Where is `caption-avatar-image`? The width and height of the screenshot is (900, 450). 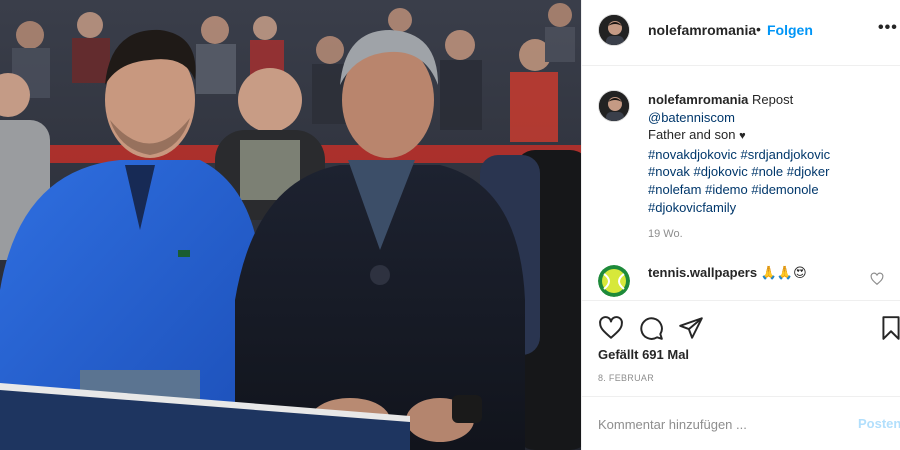
caption-avatar-image is located at coordinates (614, 106).